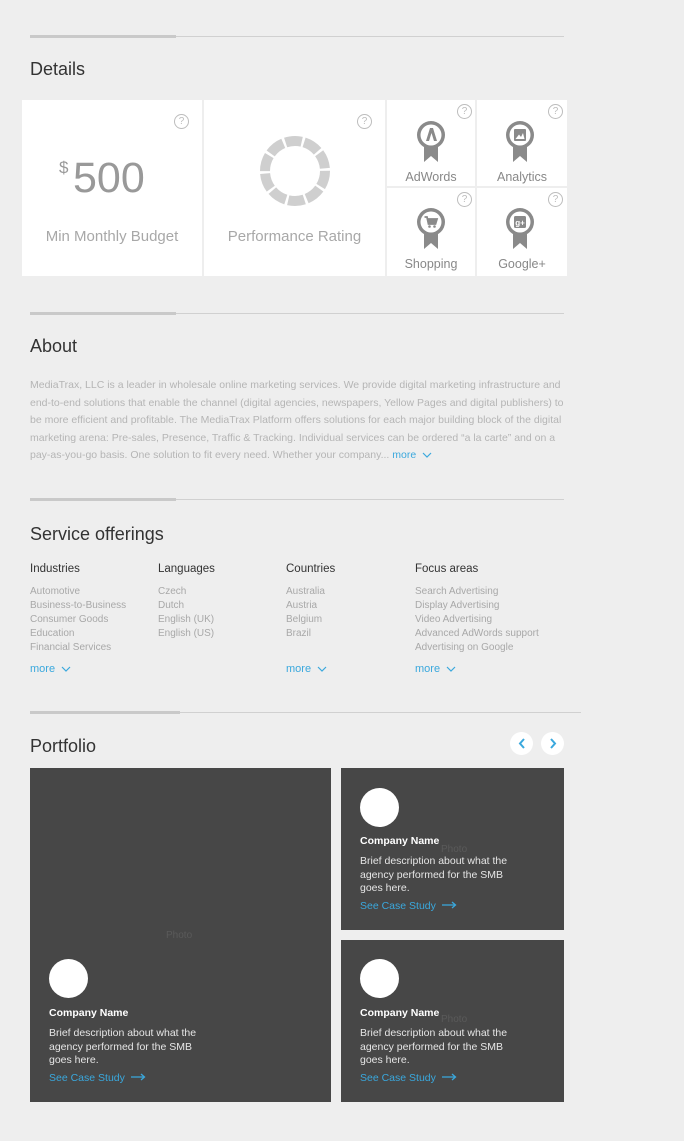 This screenshot has width=684, height=1141. I want to click on list-item: Brazil, so click(299, 633).